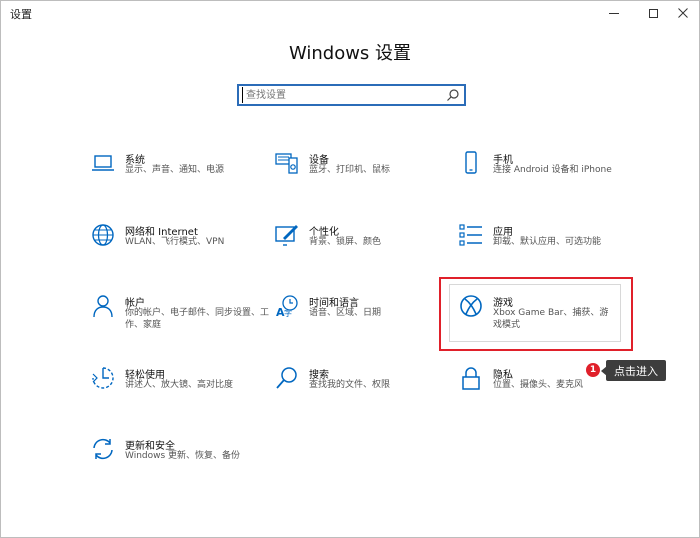 This screenshot has height=538, width=700. Describe the element at coordinates (345, 242) in the screenshot. I see `tile-subtitle: 背景、锁屏、颜色` at that location.